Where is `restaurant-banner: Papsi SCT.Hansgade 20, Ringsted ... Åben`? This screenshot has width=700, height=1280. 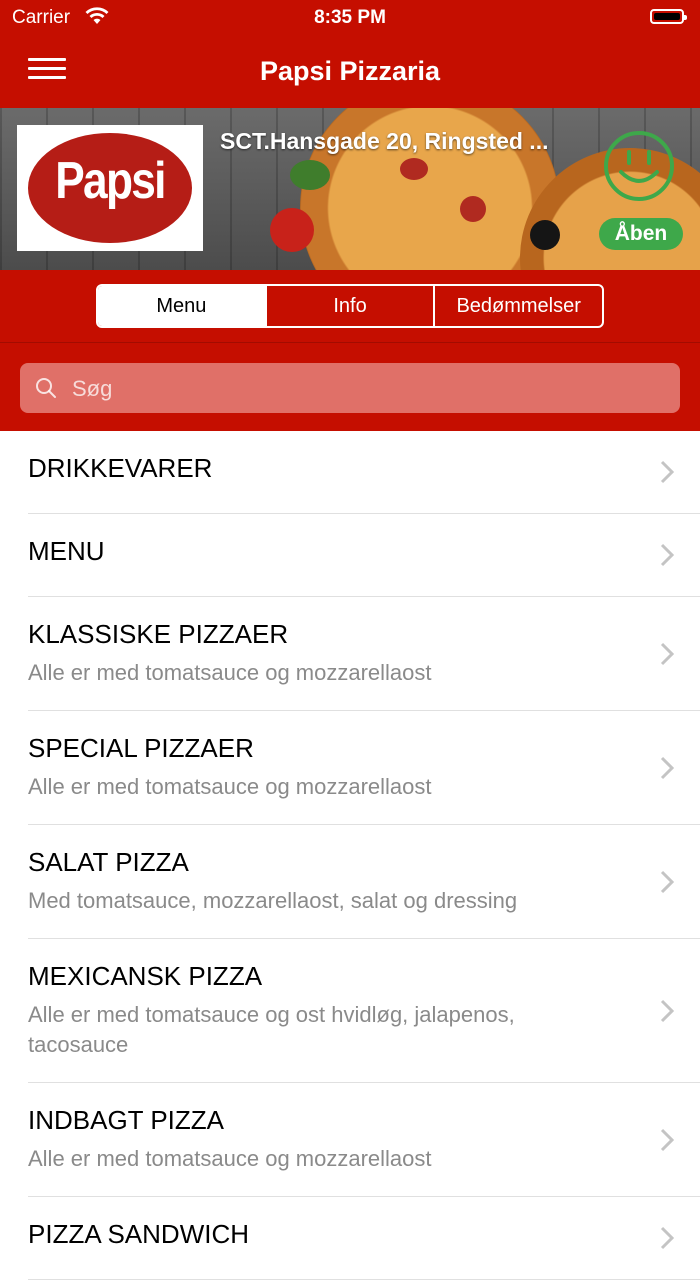 restaurant-banner: Papsi SCT.Hansgade 20, Ringsted ... Åben is located at coordinates (350, 189).